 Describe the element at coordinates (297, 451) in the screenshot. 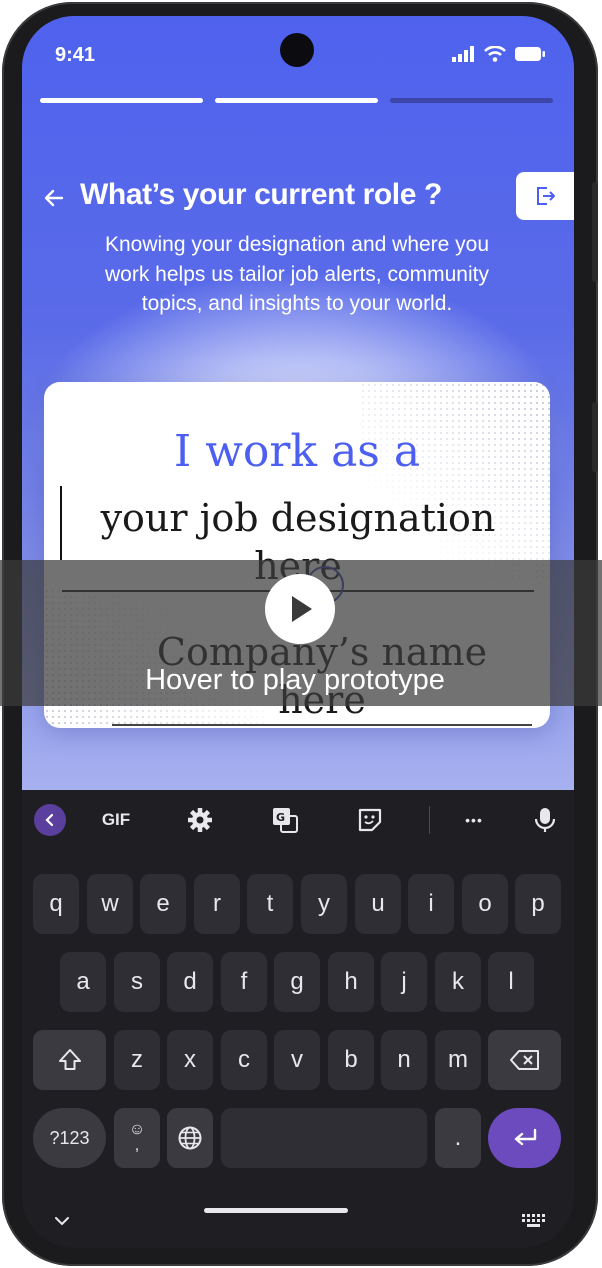

I see `role-lead-text: I work as a` at that location.